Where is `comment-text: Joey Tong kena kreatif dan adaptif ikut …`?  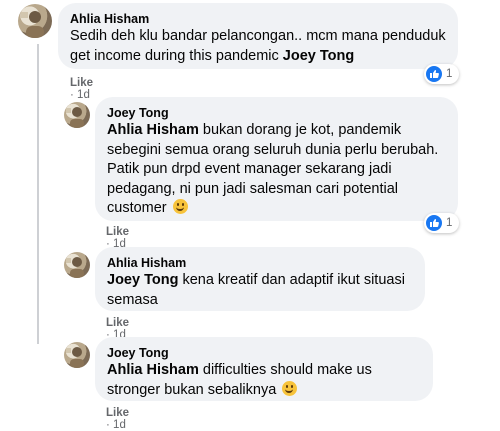
comment-text: Joey Tong kena kreatif dan adaptif ikut … is located at coordinates (256, 290).